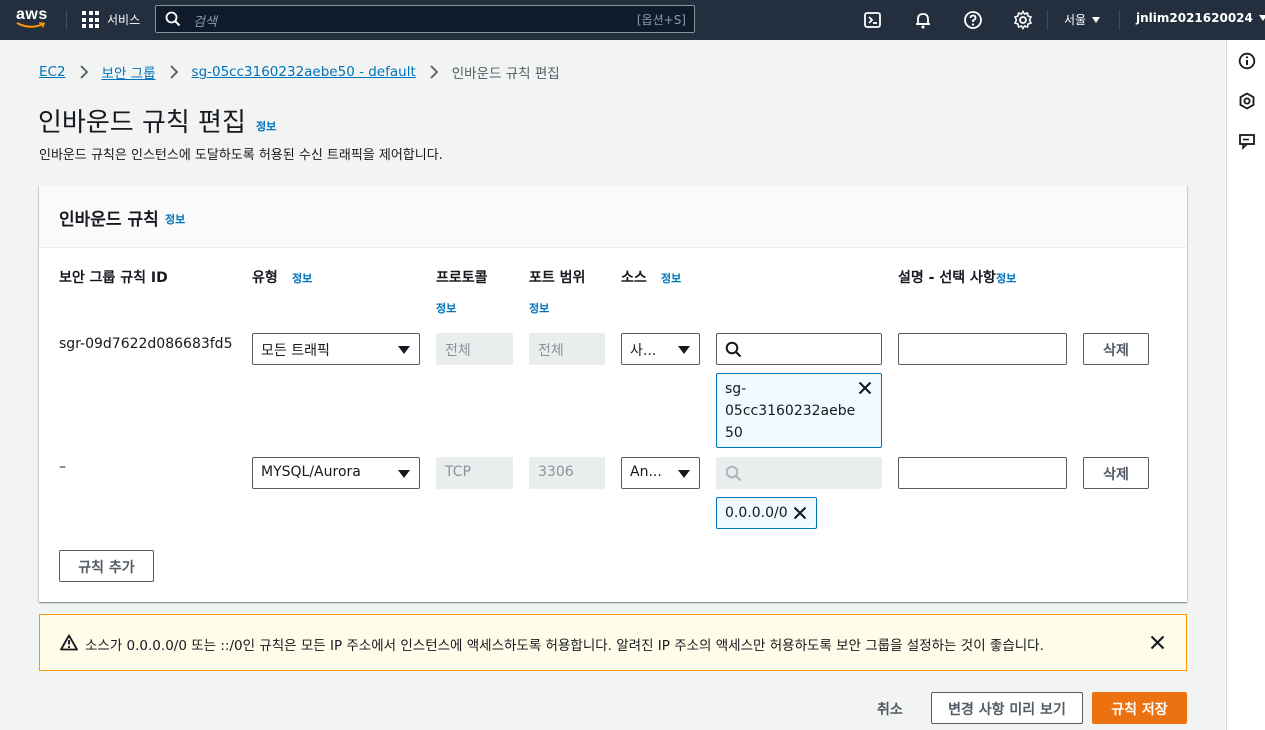  I want to click on search-input: 검색 [옵션+S], so click(425, 19).